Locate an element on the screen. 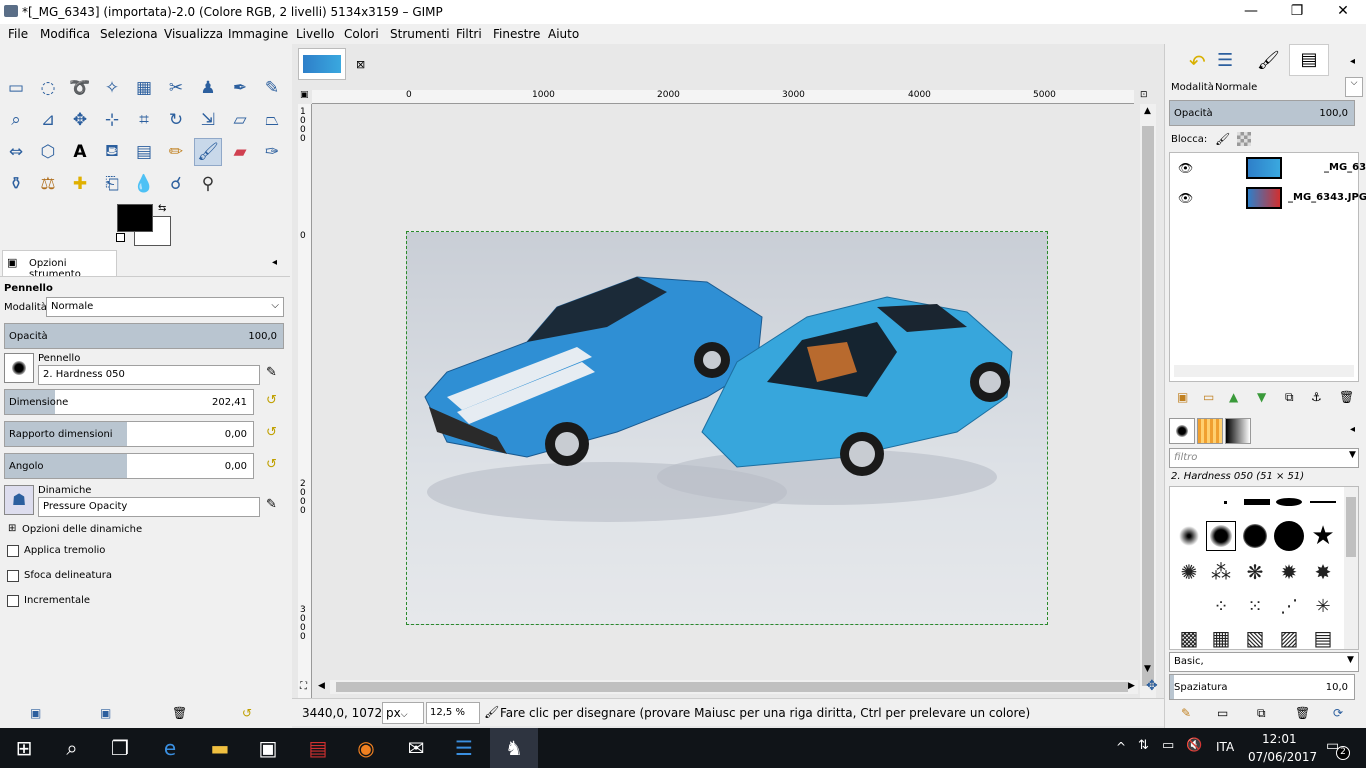  edit-dynamics-icon: ✎ is located at coordinates (271, 504).